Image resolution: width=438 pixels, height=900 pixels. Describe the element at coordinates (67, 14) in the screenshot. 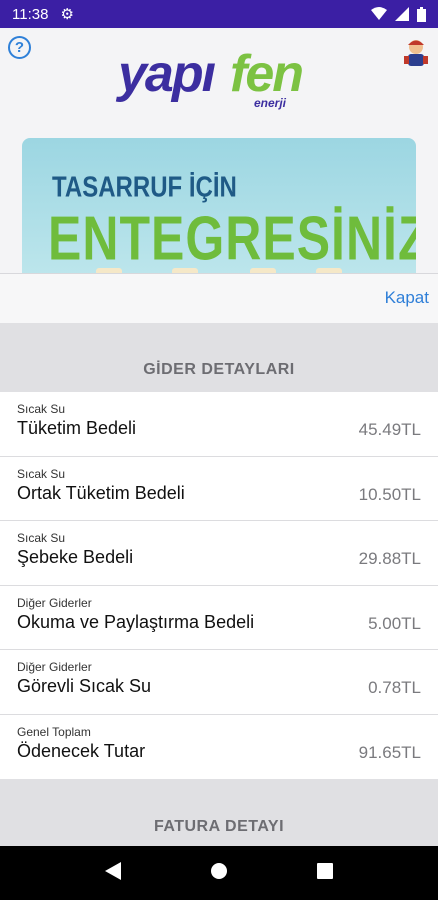

I see `gear-icon: ⚙` at that location.